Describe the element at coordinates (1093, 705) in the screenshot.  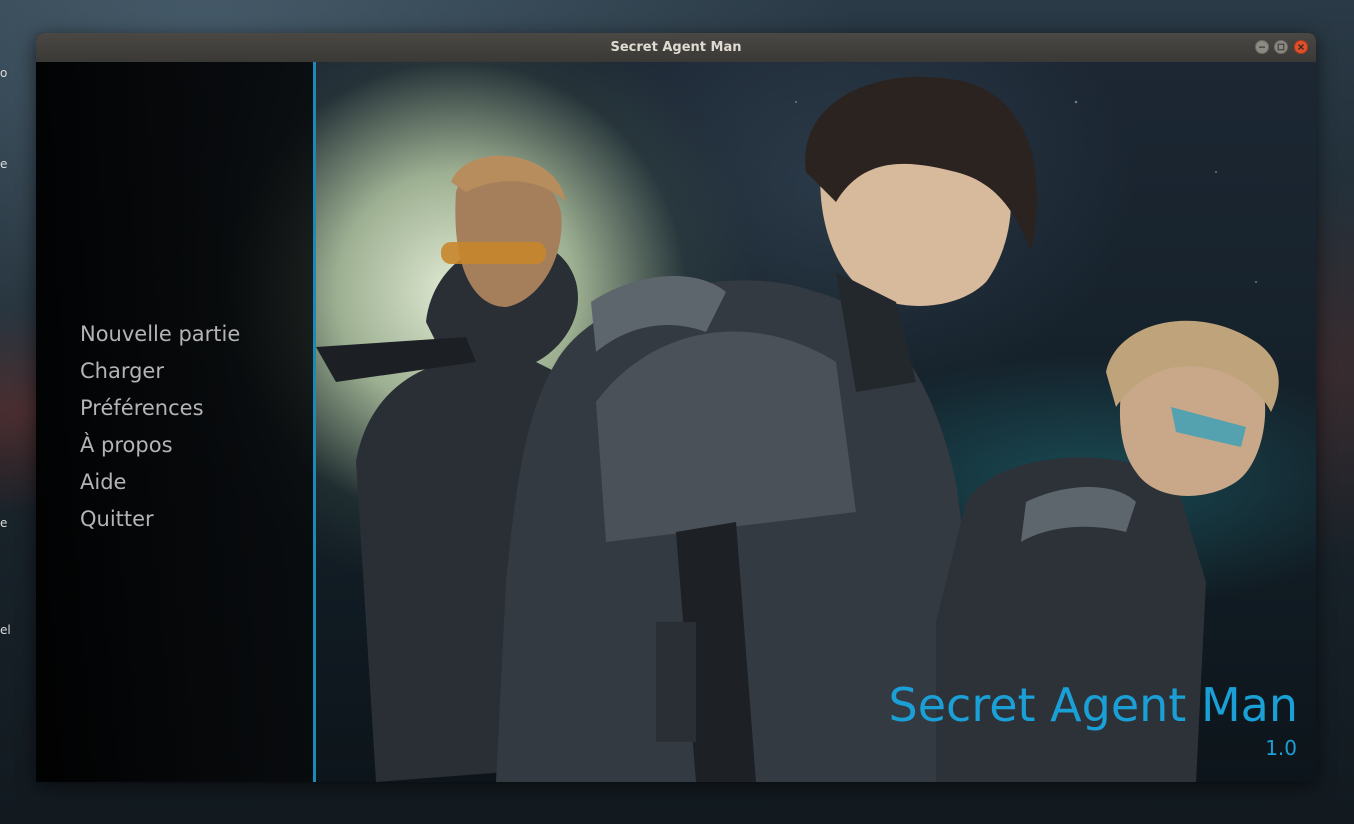
I see `game-title: Secret Agent Man` at that location.